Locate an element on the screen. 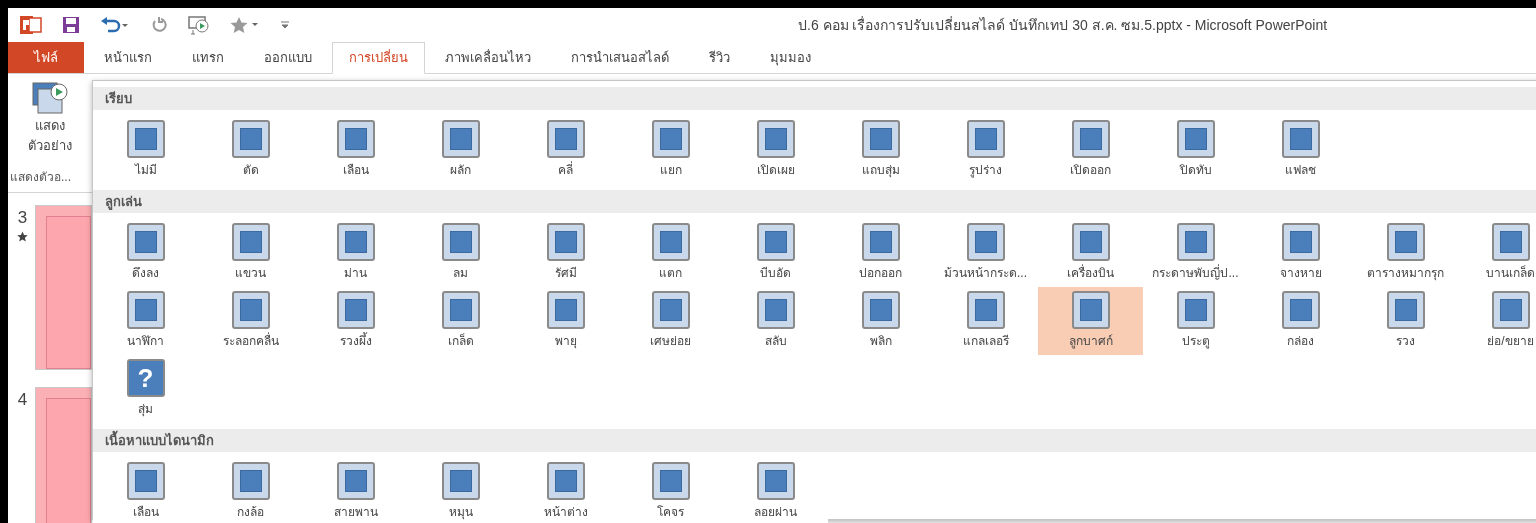 This screenshot has width=1536, height=523. ribbon-tab: ภาพเคลื่อนไหว is located at coordinates (488, 57).